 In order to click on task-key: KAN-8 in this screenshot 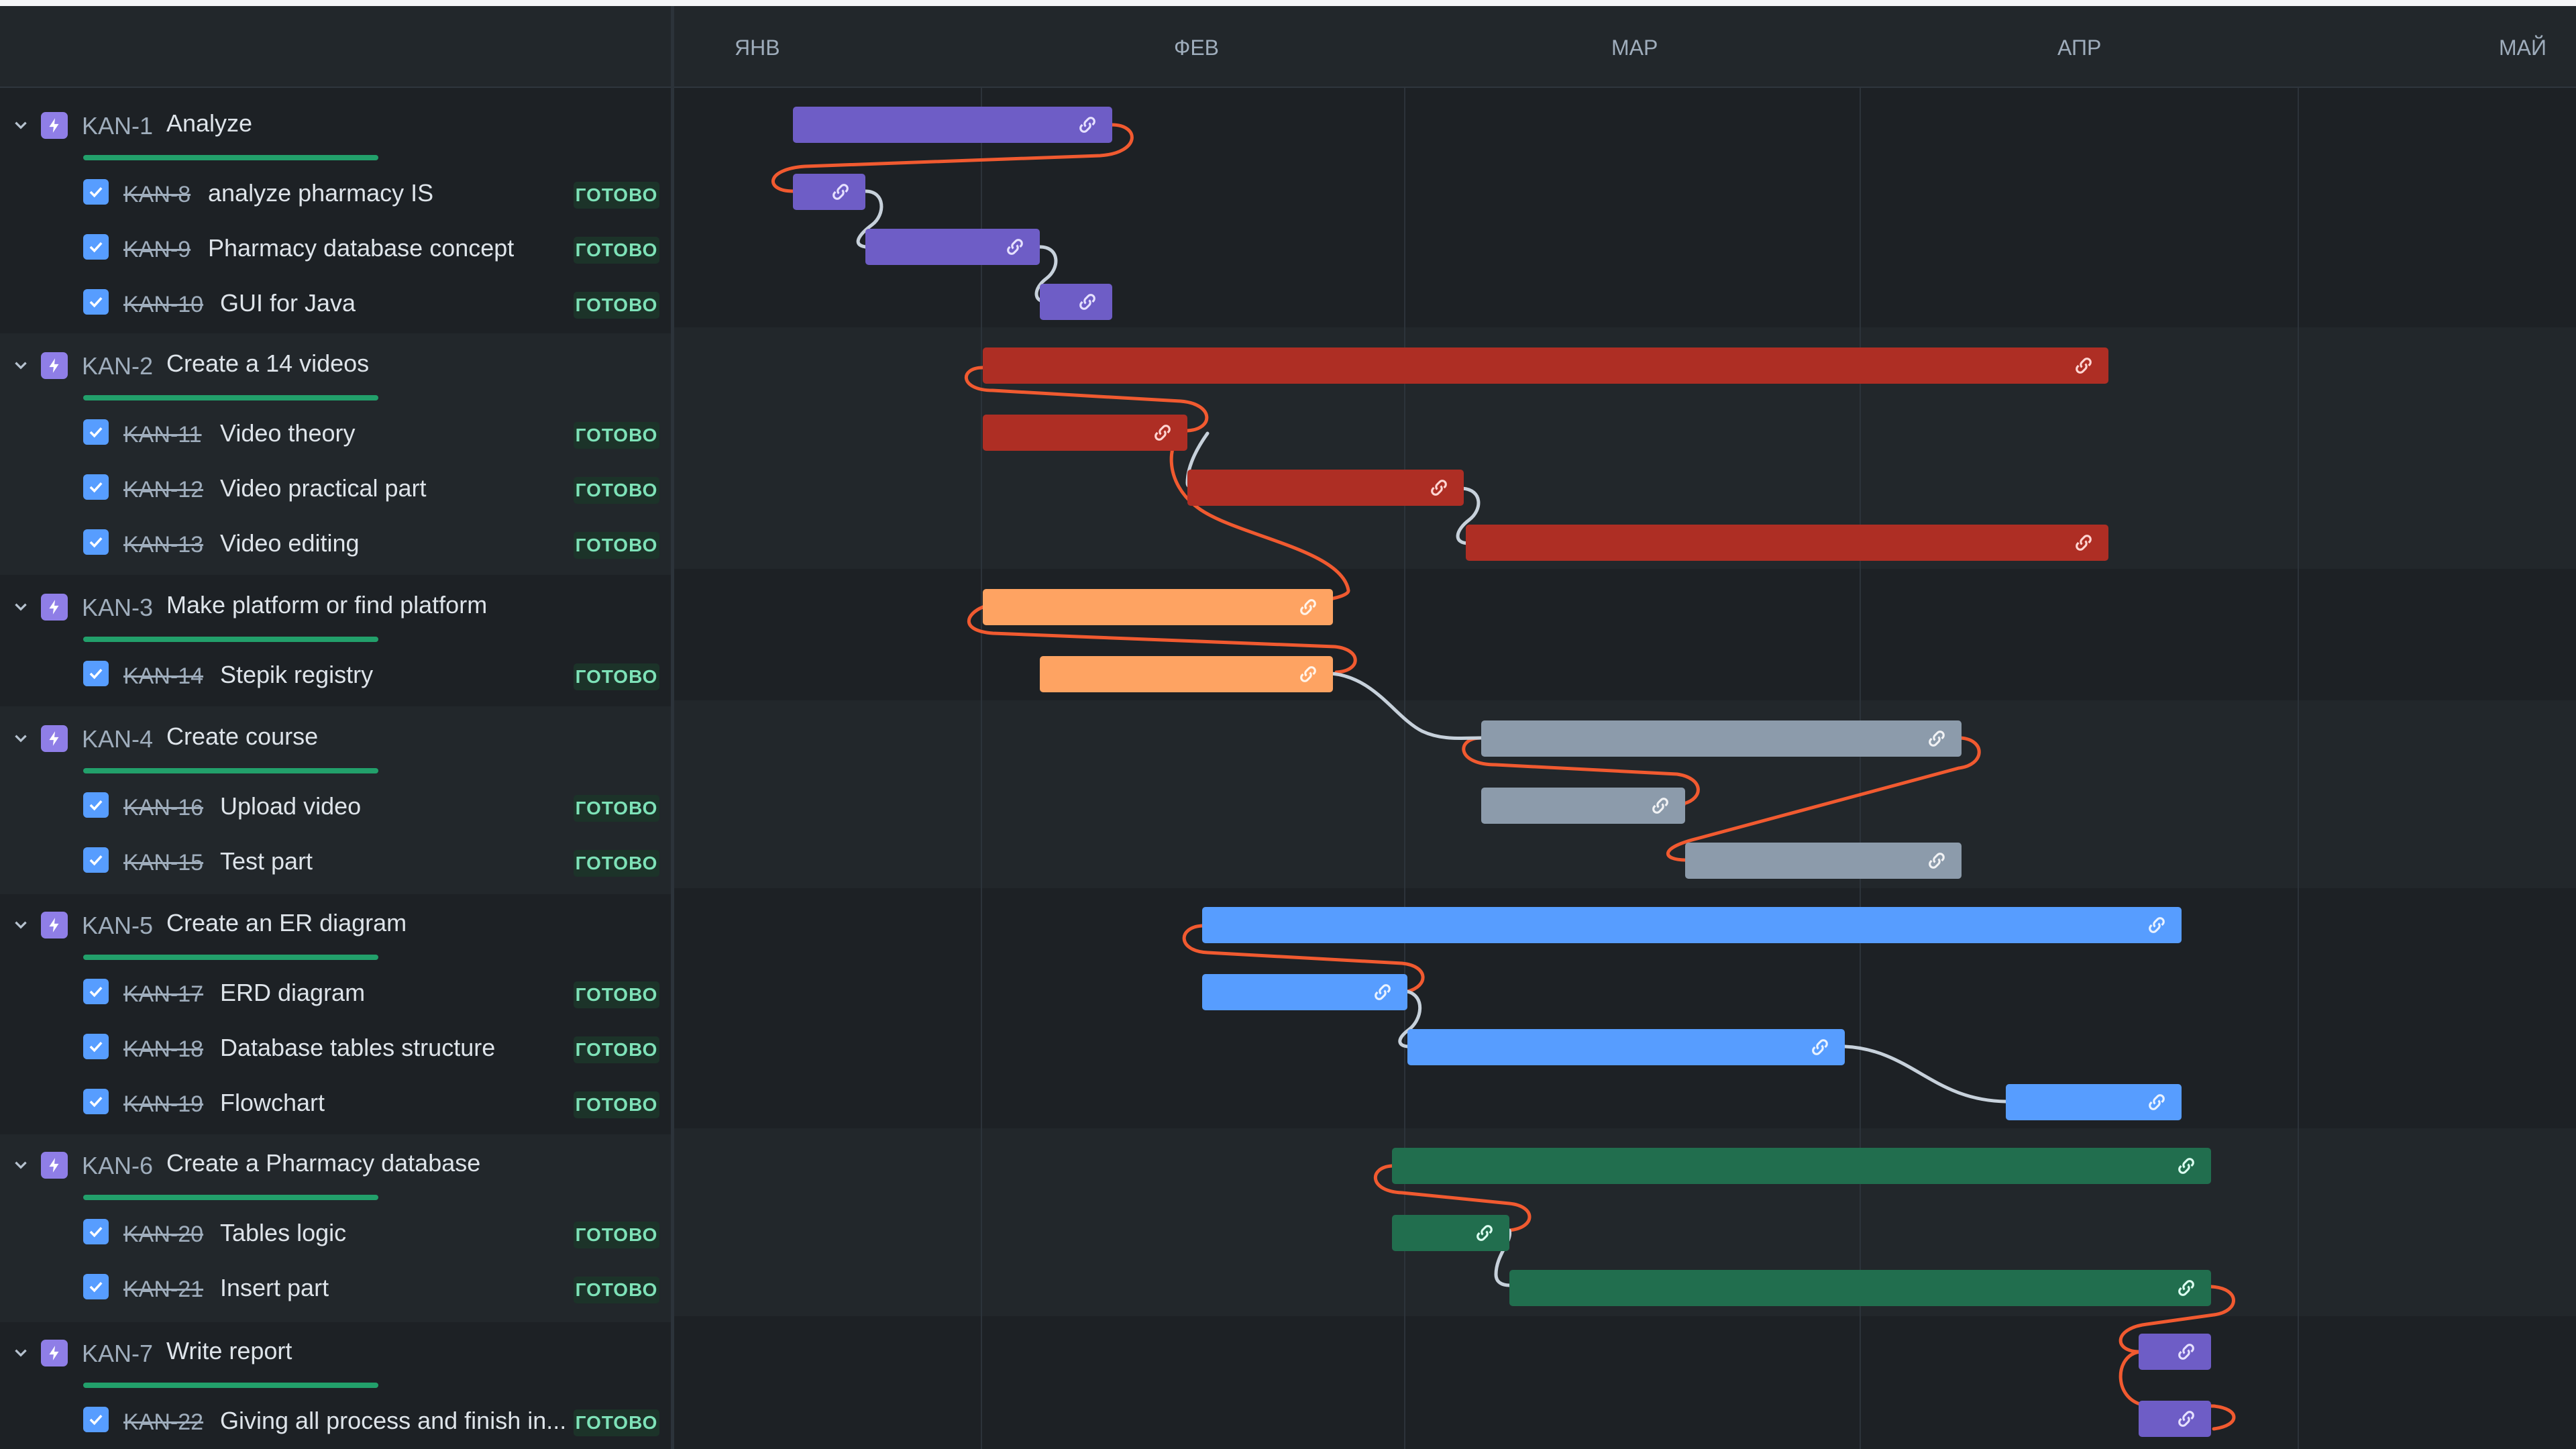, I will do `click(157, 195)`.